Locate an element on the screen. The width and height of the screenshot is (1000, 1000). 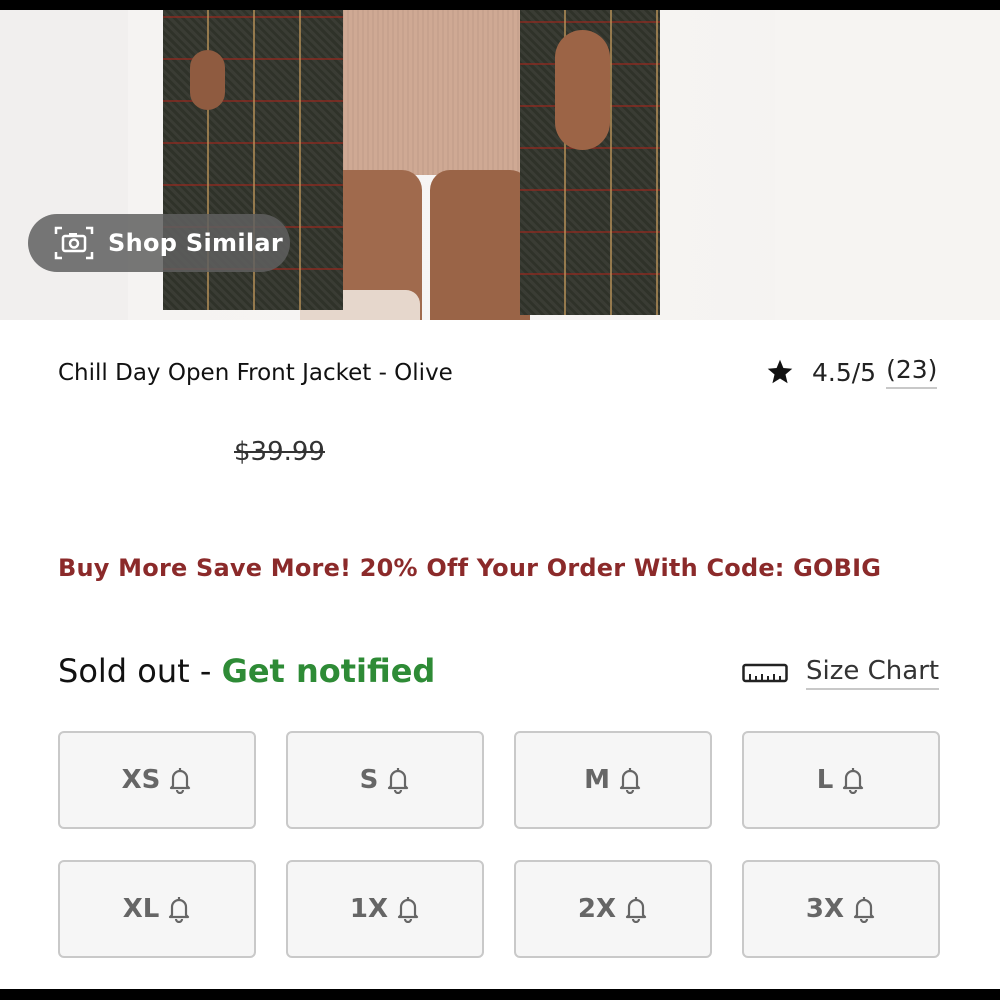
size-label: S is located at coordinates (369, 780).